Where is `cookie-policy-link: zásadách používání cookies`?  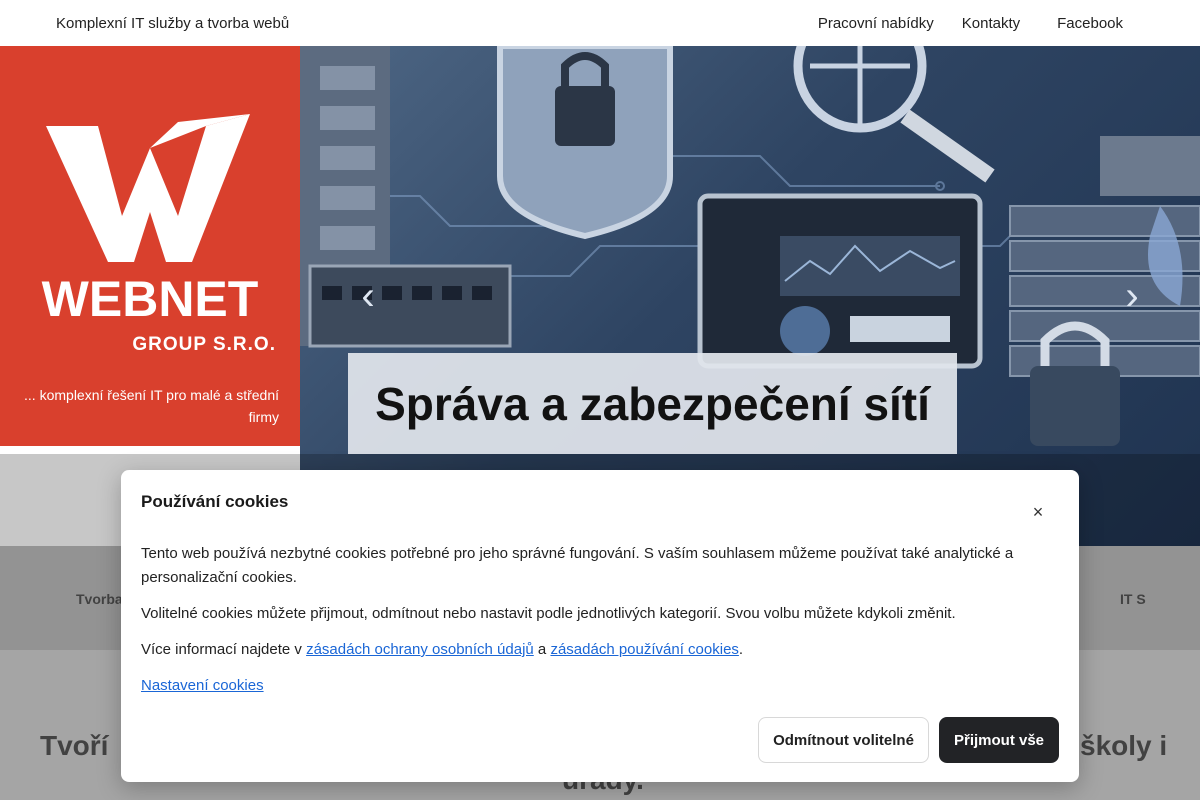
cookie-policy-link: zásadách používání cookies is located at coordinates (644, 649).